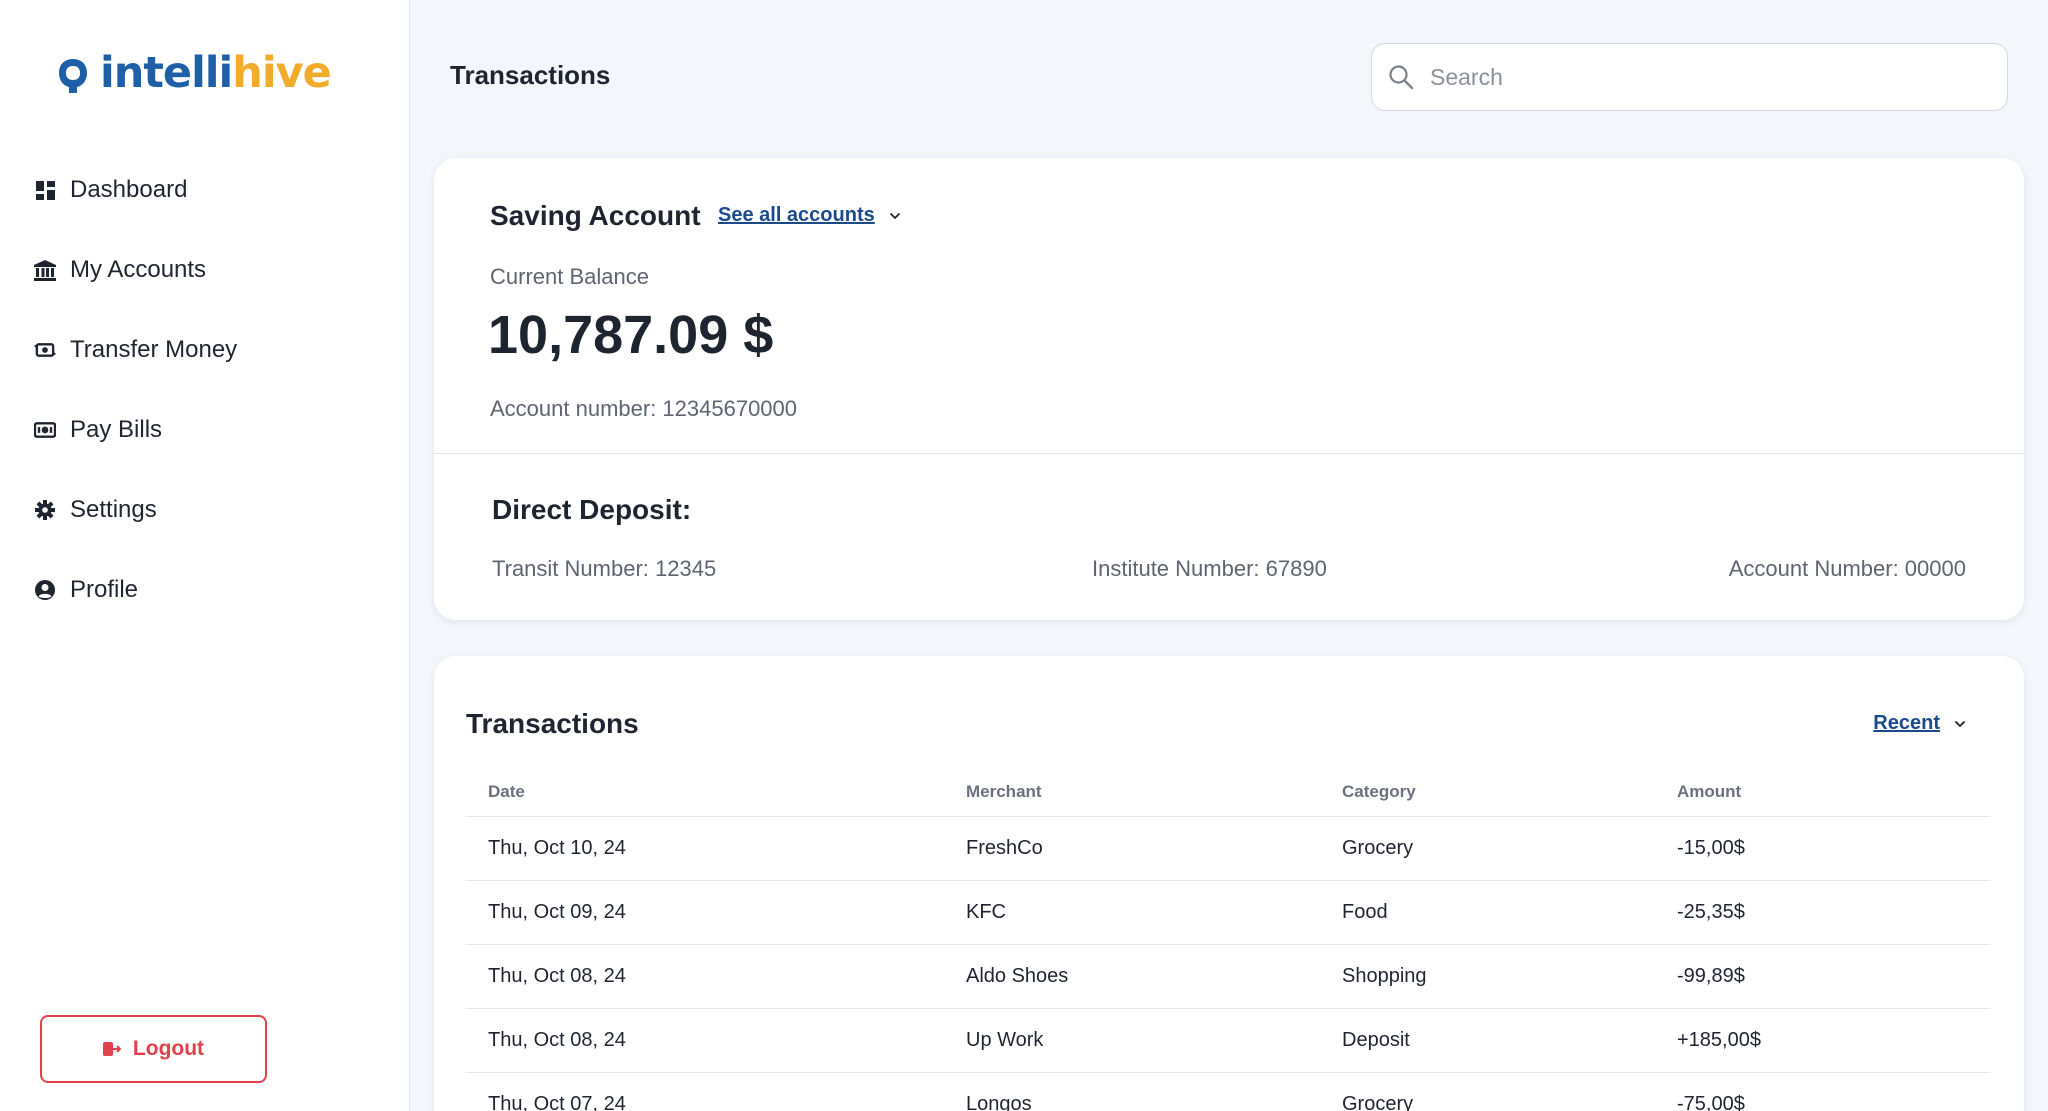 This screenshot has height=1111, width=2048. I want to click on transit-number: Transit Number: 12345, so click(604, 568).